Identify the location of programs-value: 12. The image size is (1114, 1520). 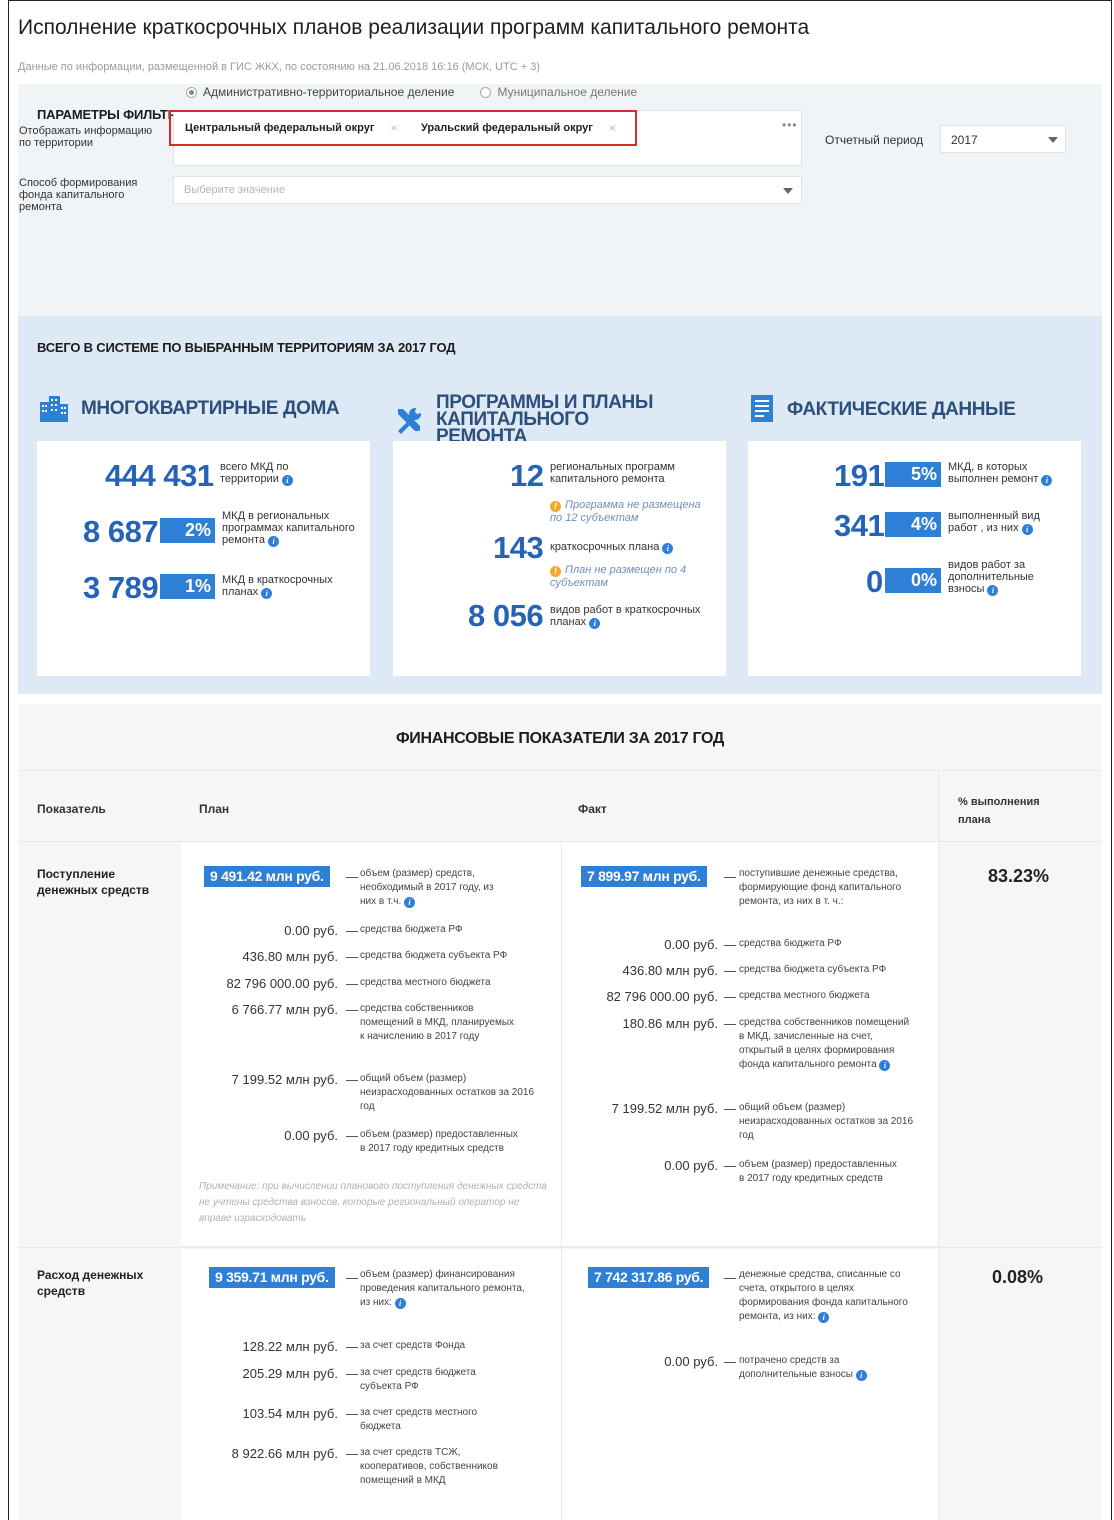
(527, 475).